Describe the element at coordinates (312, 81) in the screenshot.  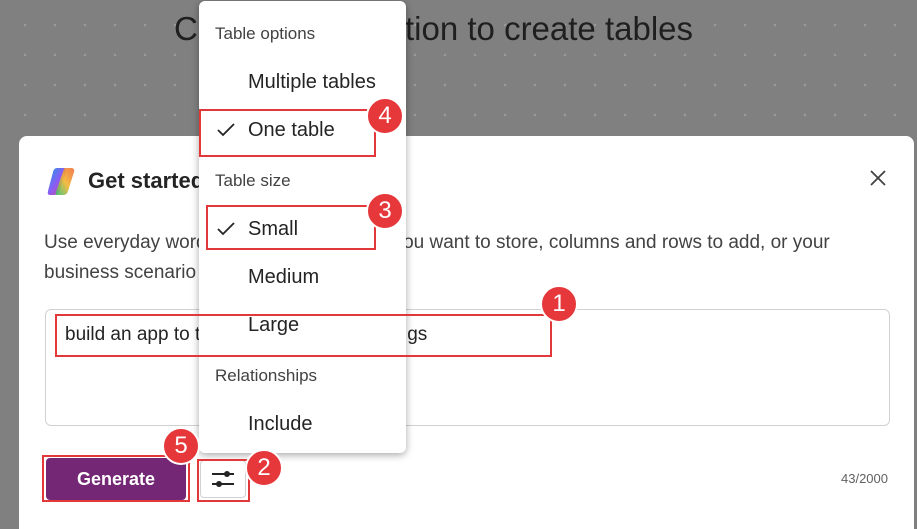
I see `menu-item-label: Multiple tables` at that location.